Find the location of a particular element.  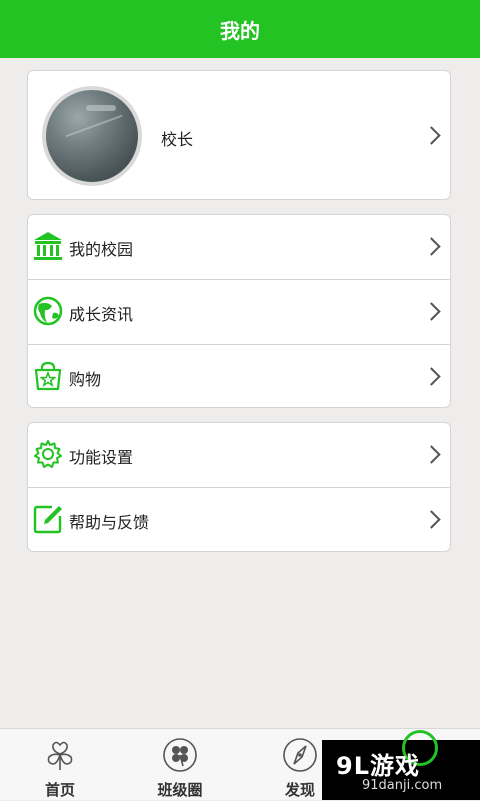

watermark-logo: 9L游戏 91danji.com is located at coordinates (401, 765).